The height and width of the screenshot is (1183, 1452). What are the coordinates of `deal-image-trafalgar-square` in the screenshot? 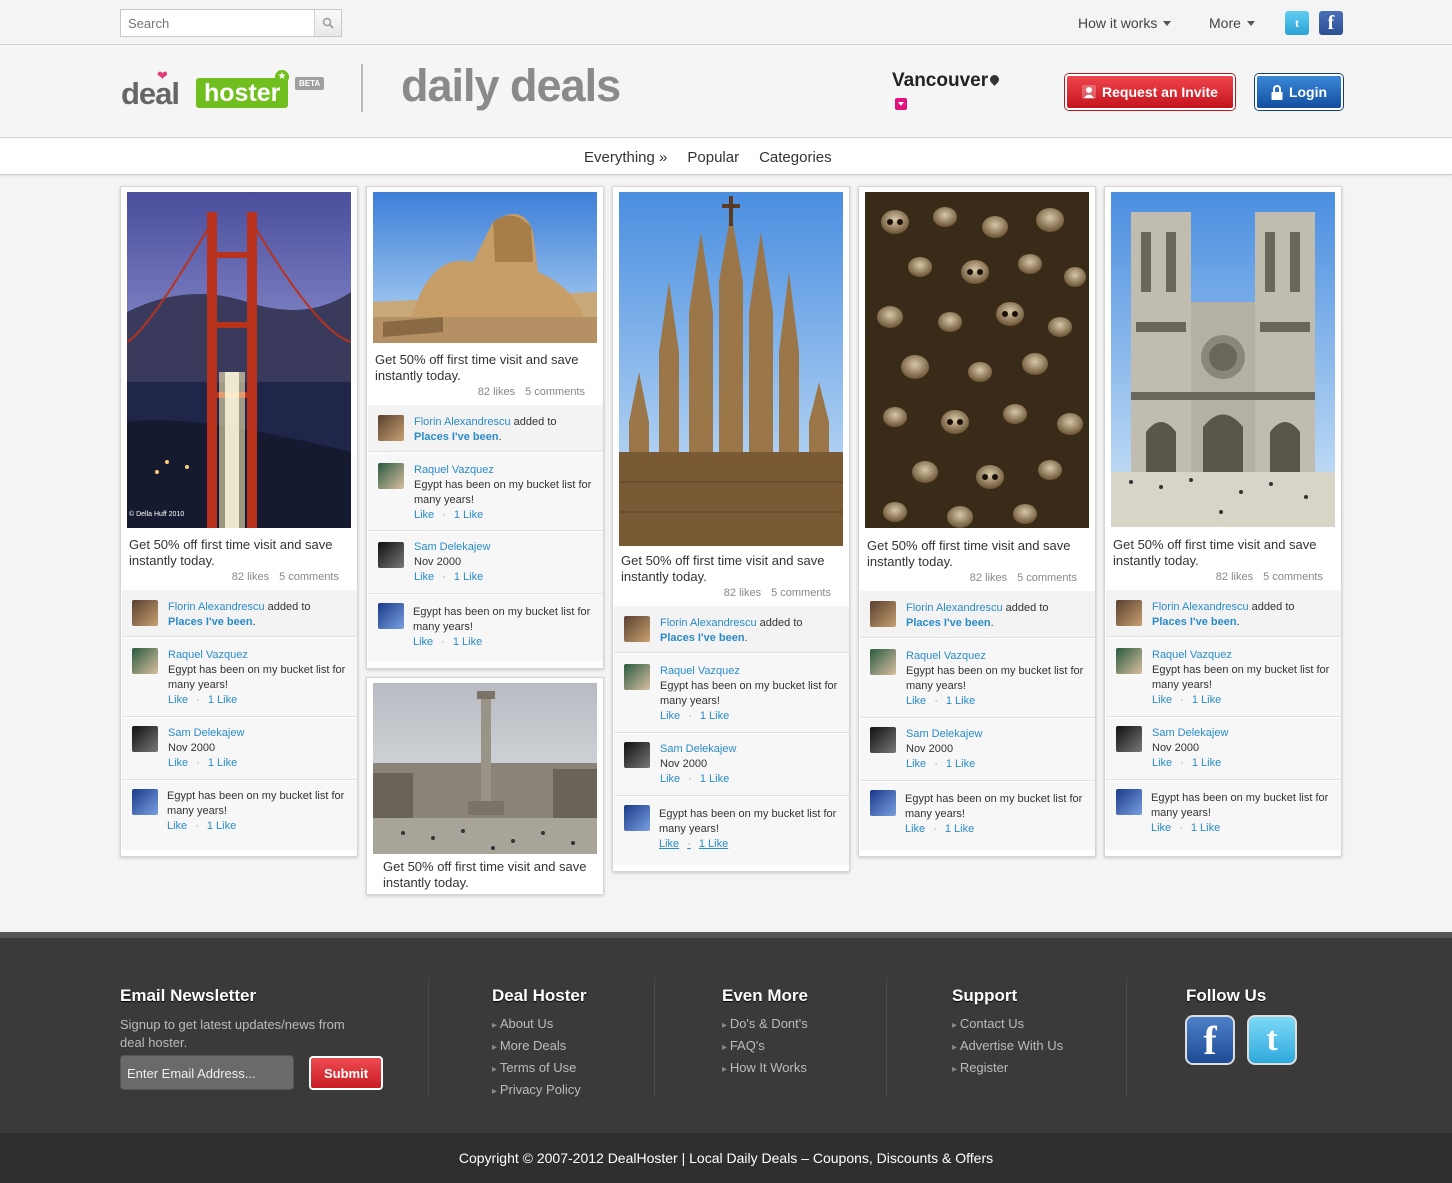 It's located at (485, 768).